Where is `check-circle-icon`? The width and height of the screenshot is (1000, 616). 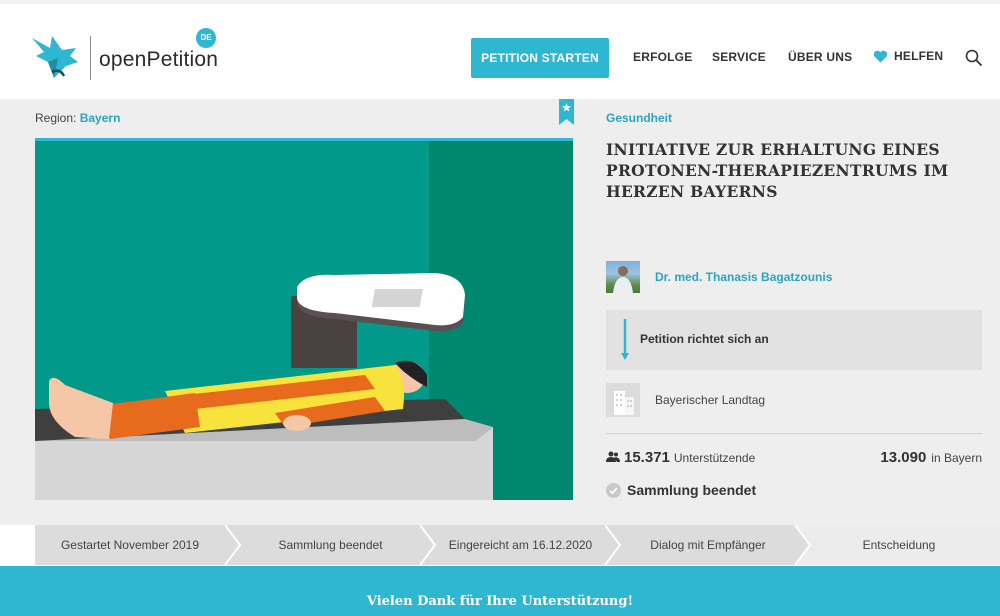 check-circle-icon is located at coordinates (613, 490).